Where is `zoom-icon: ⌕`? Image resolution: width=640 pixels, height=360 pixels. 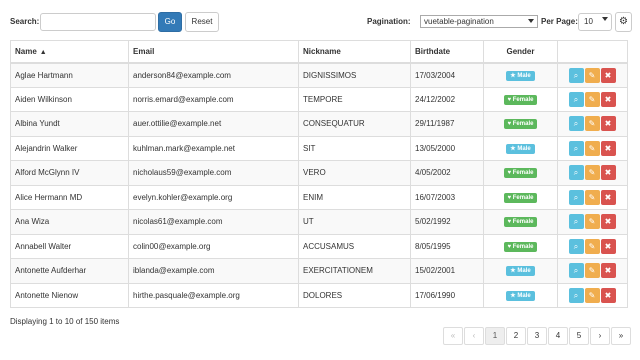
zoom-icon: ⌕ is located at coordinates (576, 246).